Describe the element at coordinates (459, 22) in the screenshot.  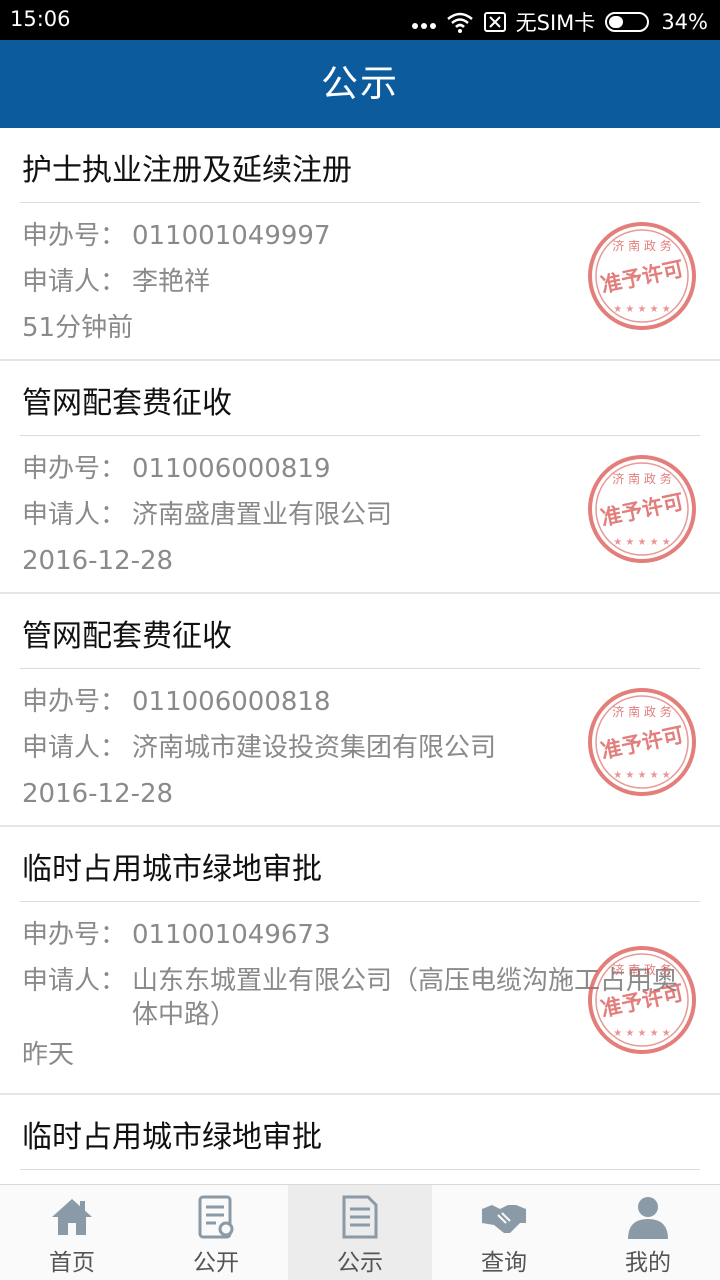
I see `wifi-icon` at that location.